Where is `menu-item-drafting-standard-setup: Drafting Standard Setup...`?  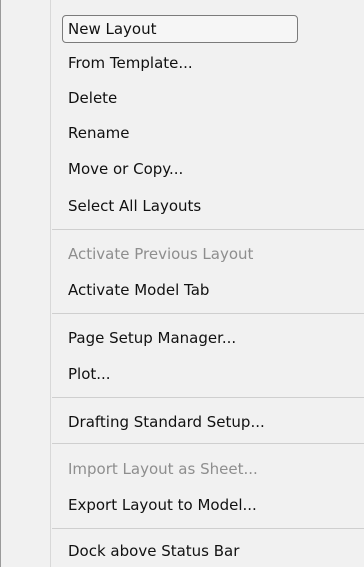 menu-item-drafting-standard-setup: Drafting Standard Setup... is located at coordinates (166, 422).